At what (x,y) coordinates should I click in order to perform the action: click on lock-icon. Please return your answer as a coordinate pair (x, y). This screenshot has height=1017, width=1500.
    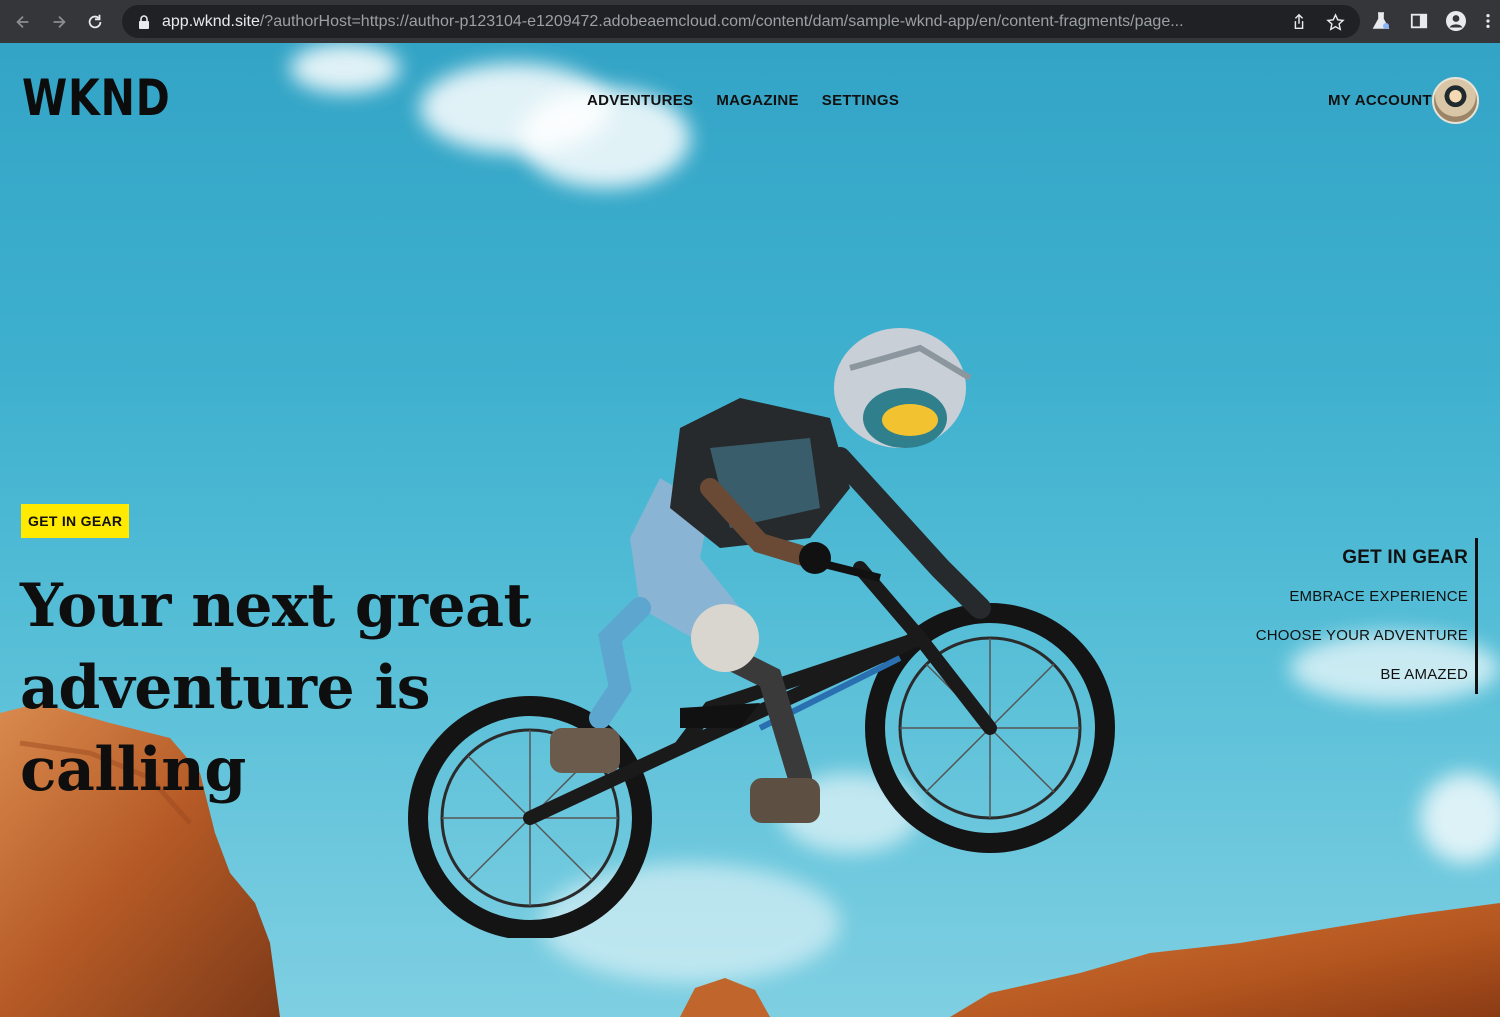
    Looking at the image, I should click on (144, 21).